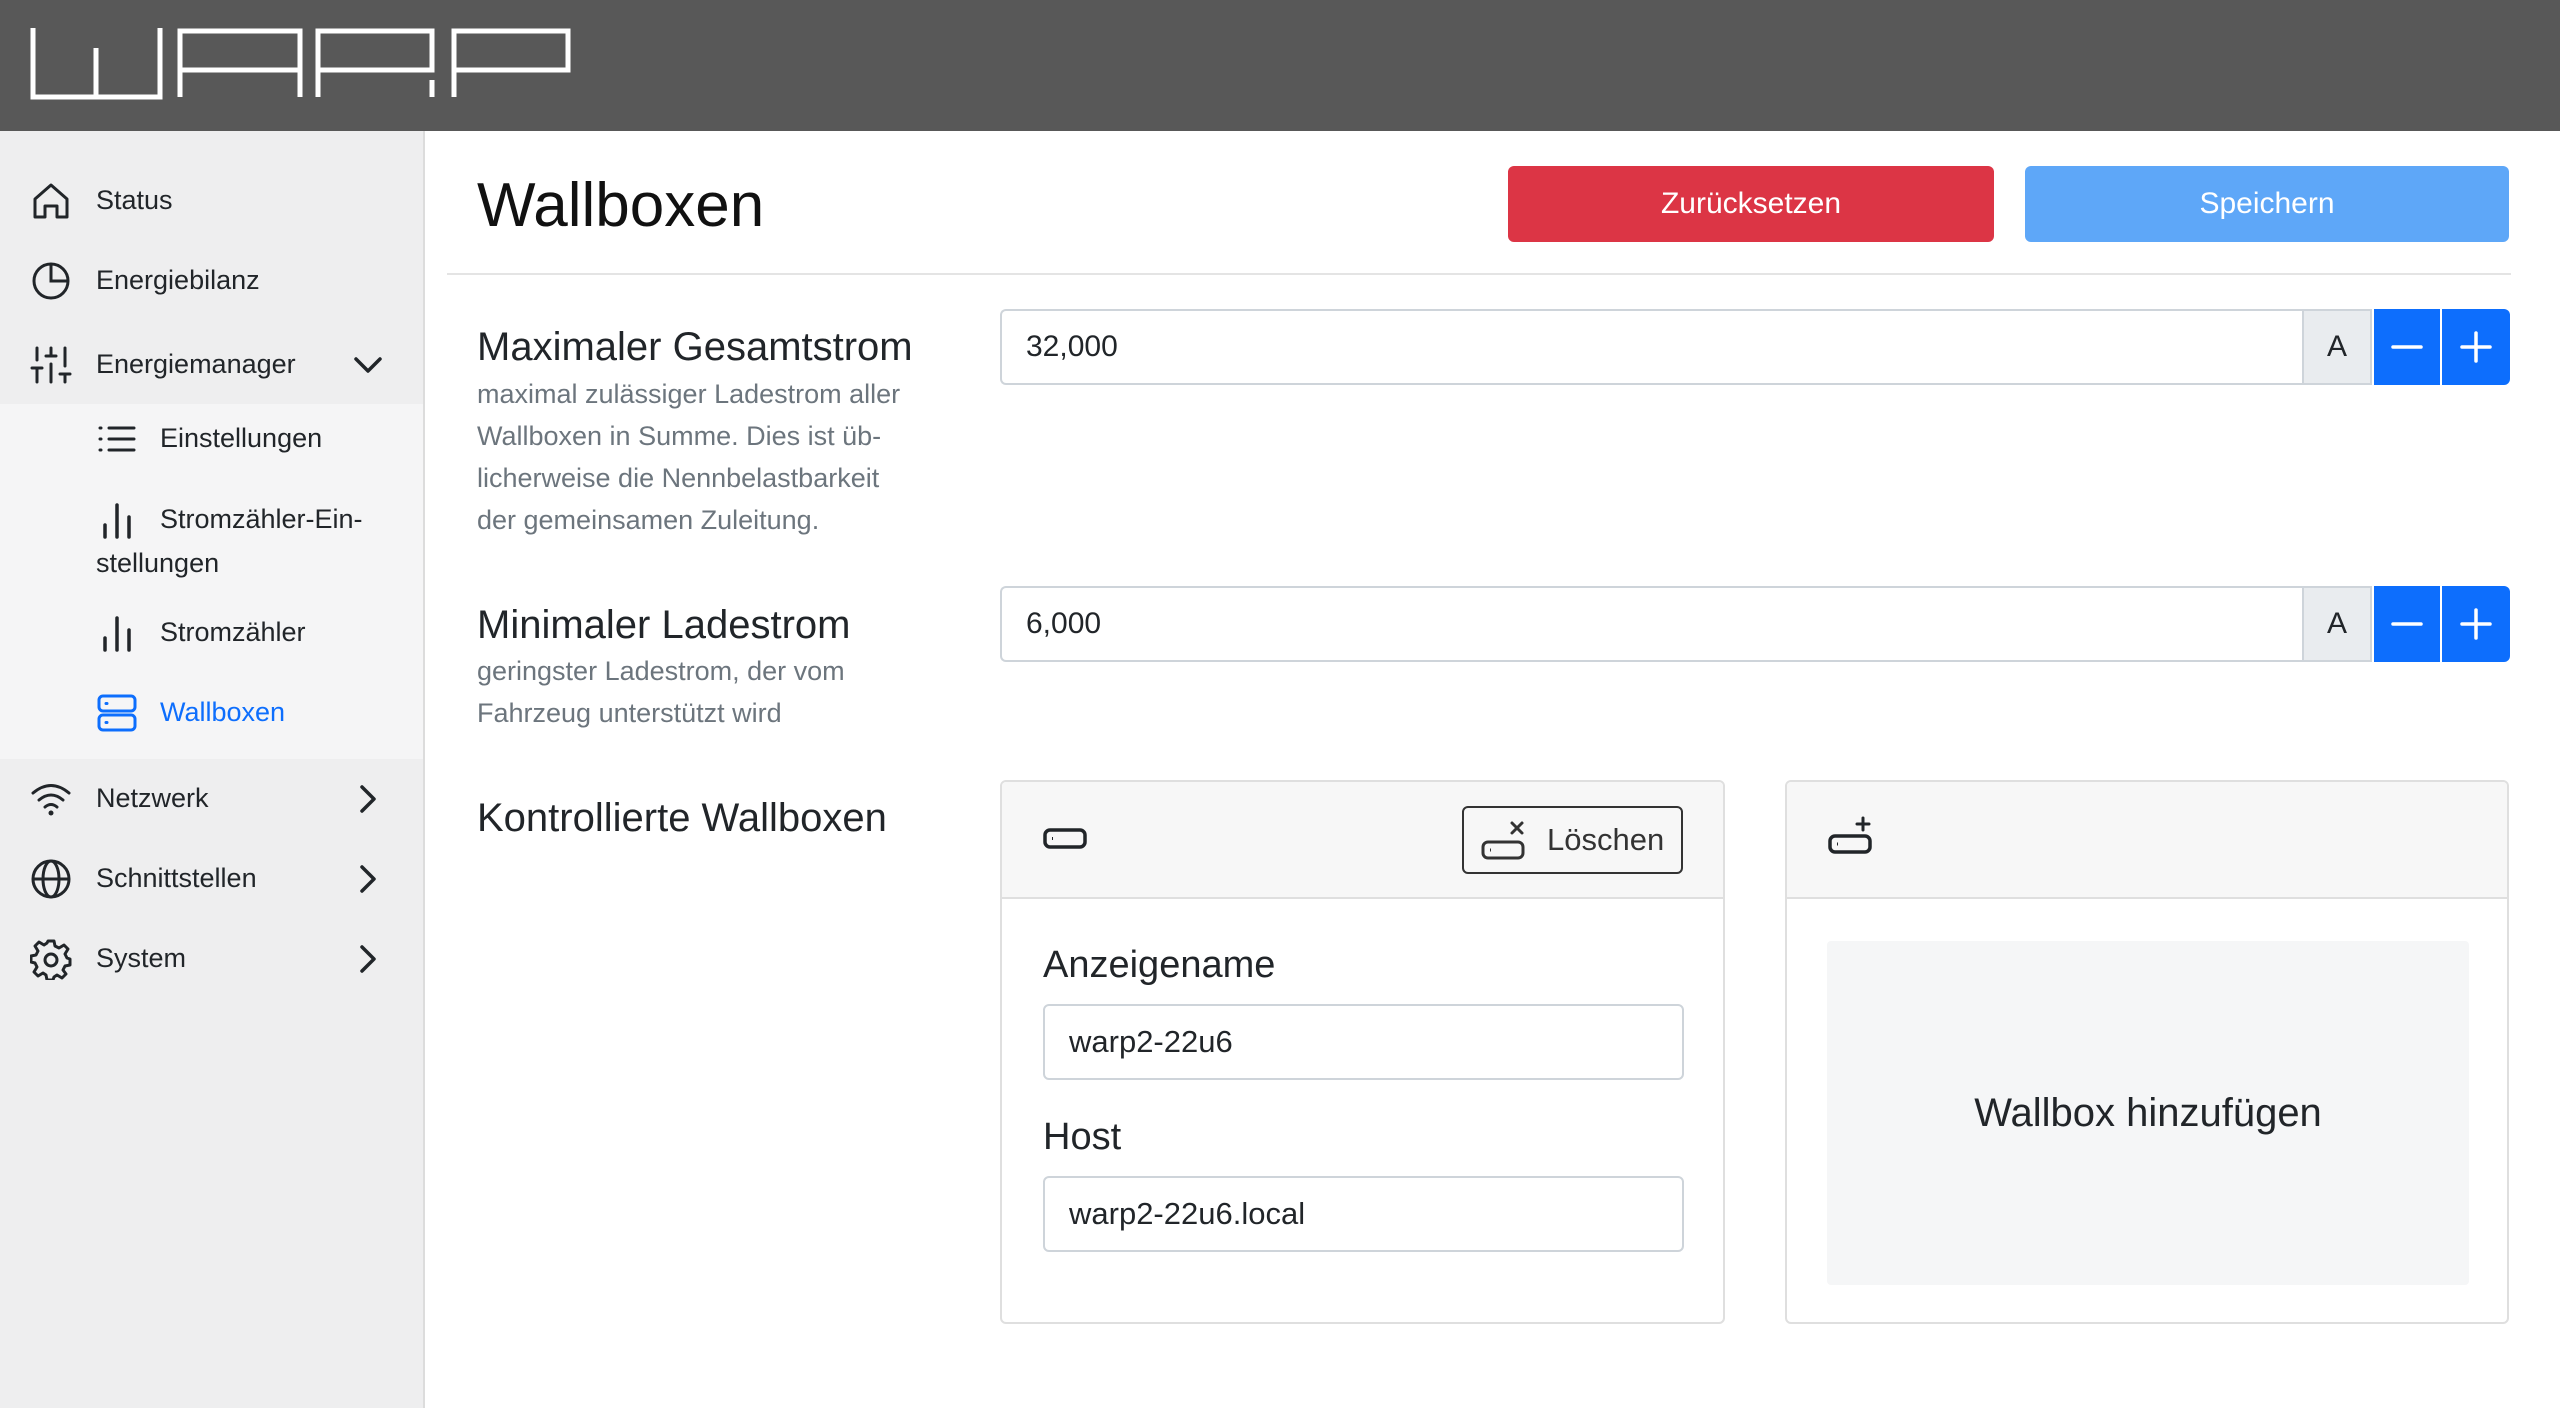 The image size is (2560, 1408). What do you see at coordinates (1479, 274) in the screenshot?
I see `header-divider` at bounding box center [1479, 274].